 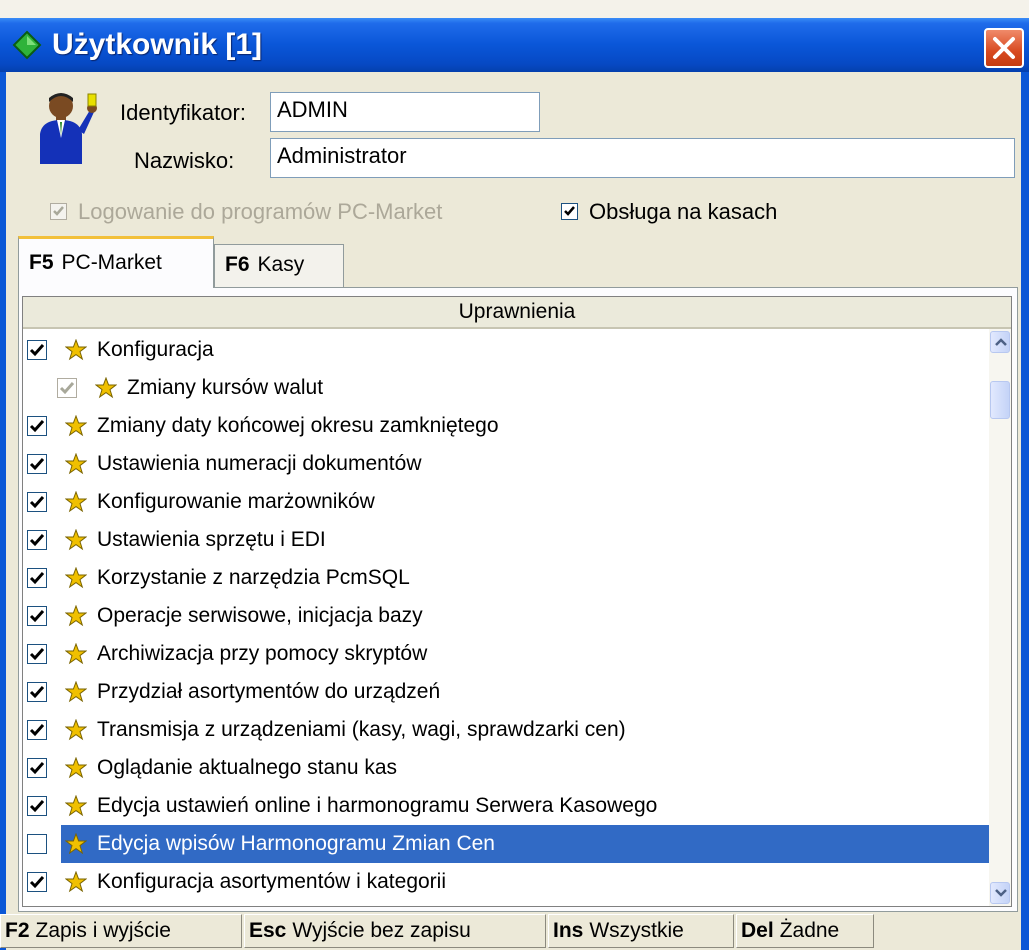 What do you see at coordinates (506, 654) in the screenshot?
I see `permission-row: Archiwizacja przy pomocy skryptów` at bounding box center [506, 654].